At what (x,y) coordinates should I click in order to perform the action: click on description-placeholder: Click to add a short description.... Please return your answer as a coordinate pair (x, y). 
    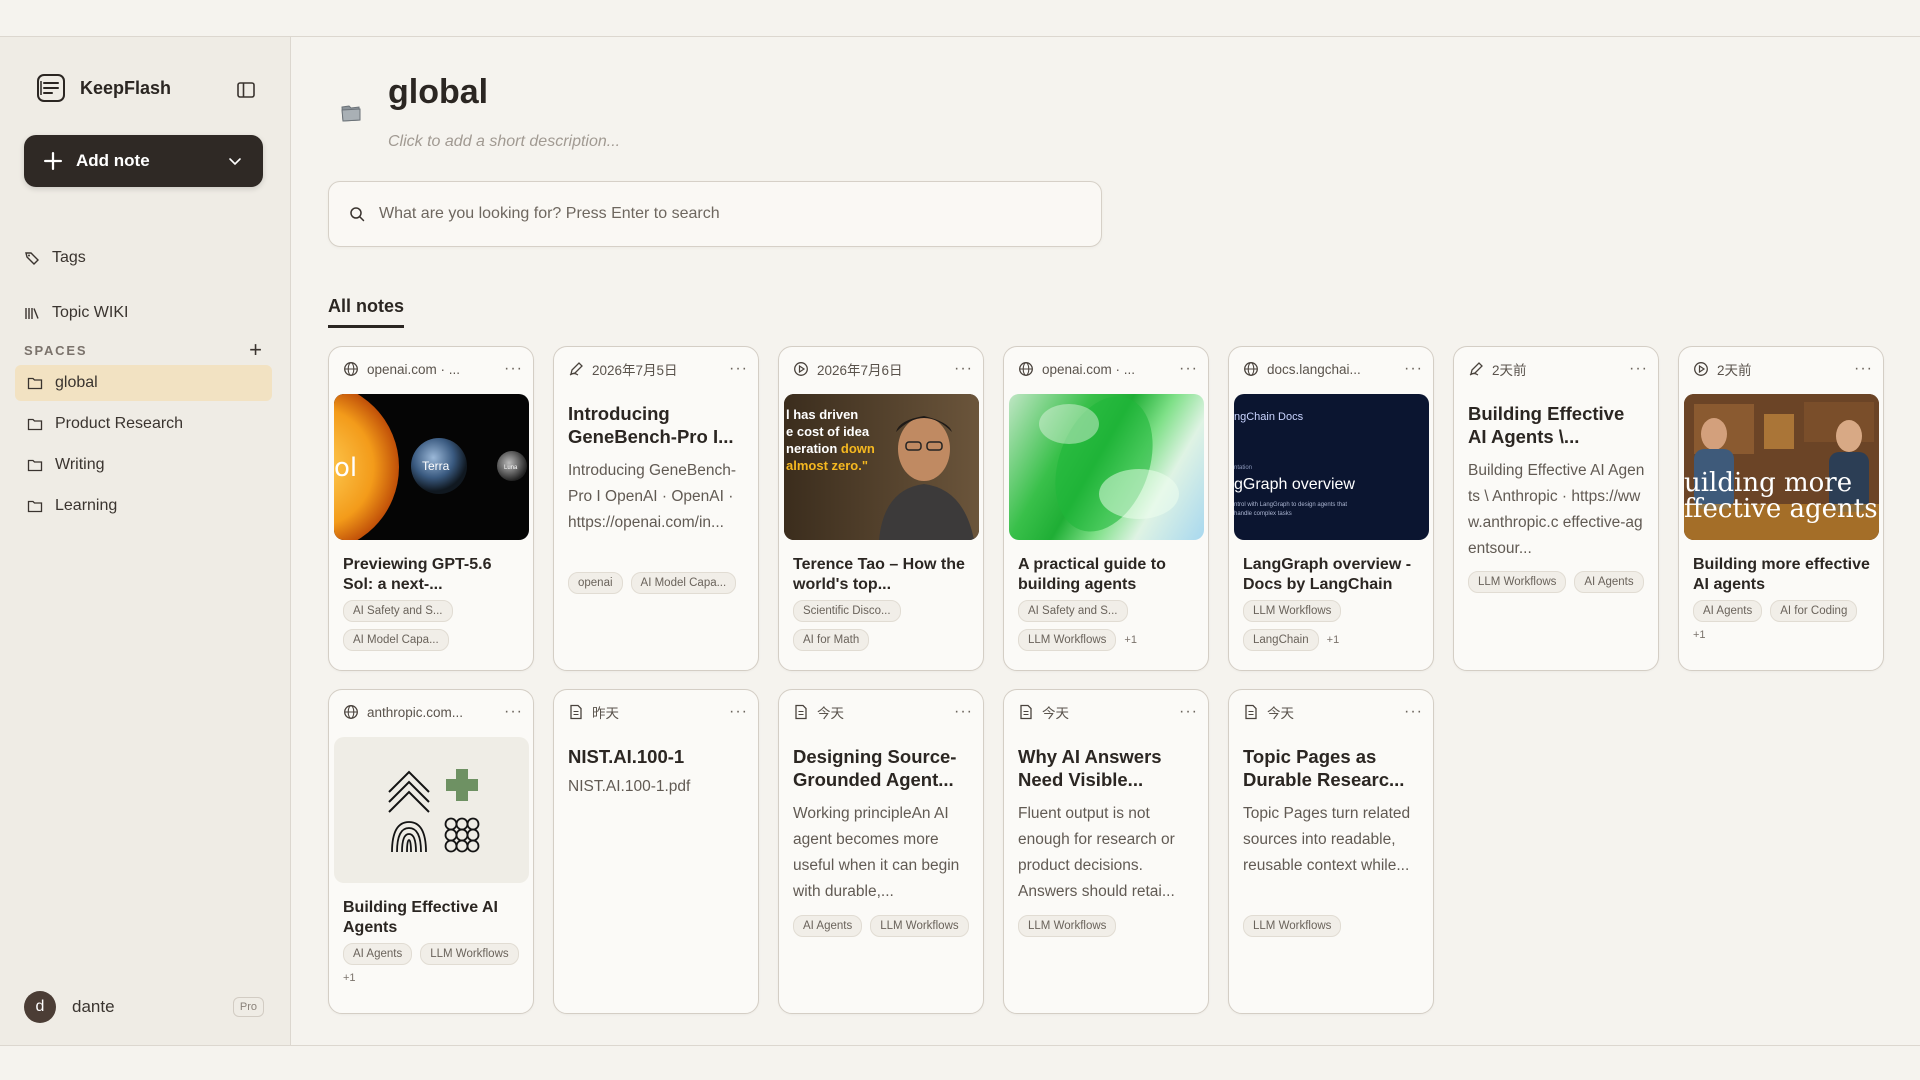
    Looking at the image, I should click on (504, 142).